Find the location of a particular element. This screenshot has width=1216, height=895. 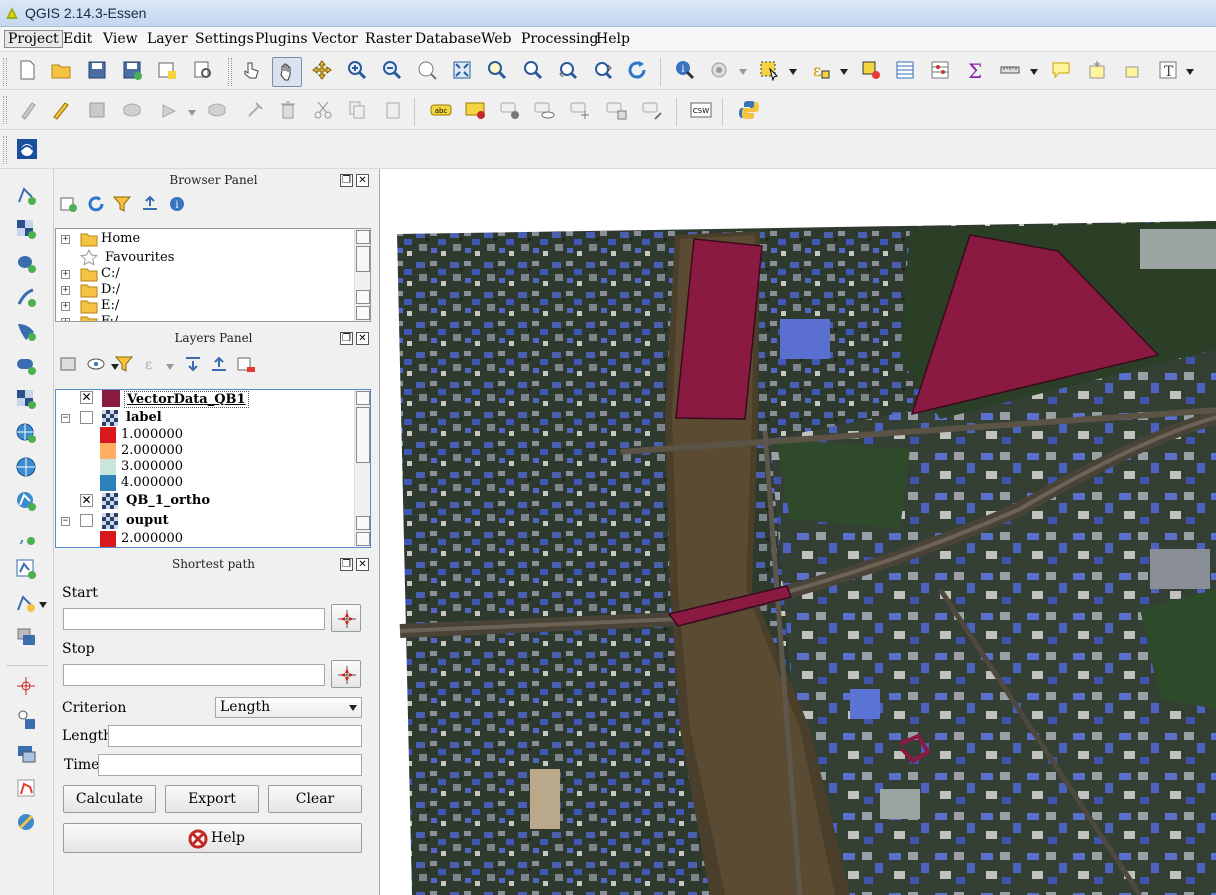

pin-labels-icon is located at coordinates (511, 110).